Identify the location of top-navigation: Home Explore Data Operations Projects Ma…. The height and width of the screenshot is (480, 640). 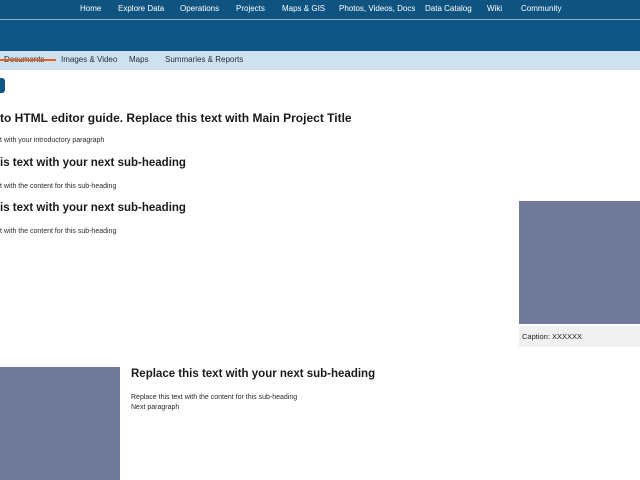
(320, 10).